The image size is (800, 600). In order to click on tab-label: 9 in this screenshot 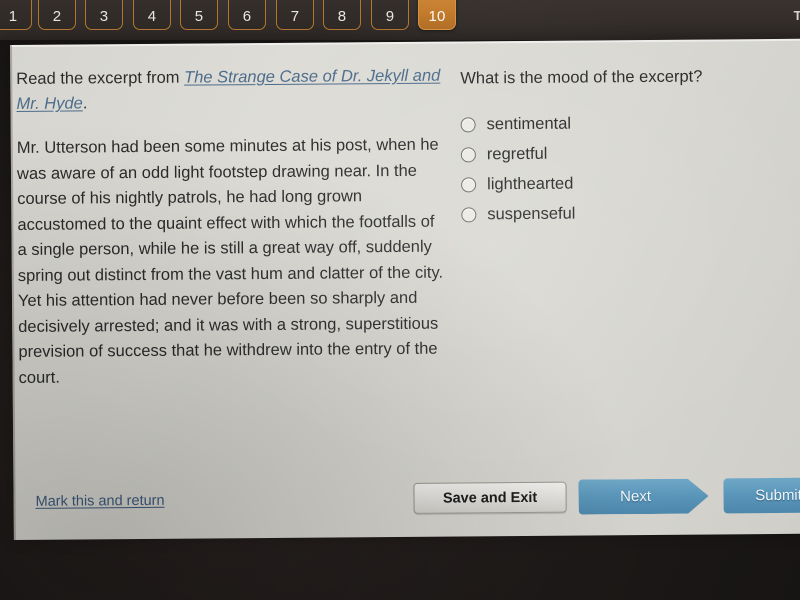, I will do `click(390, 16)`.